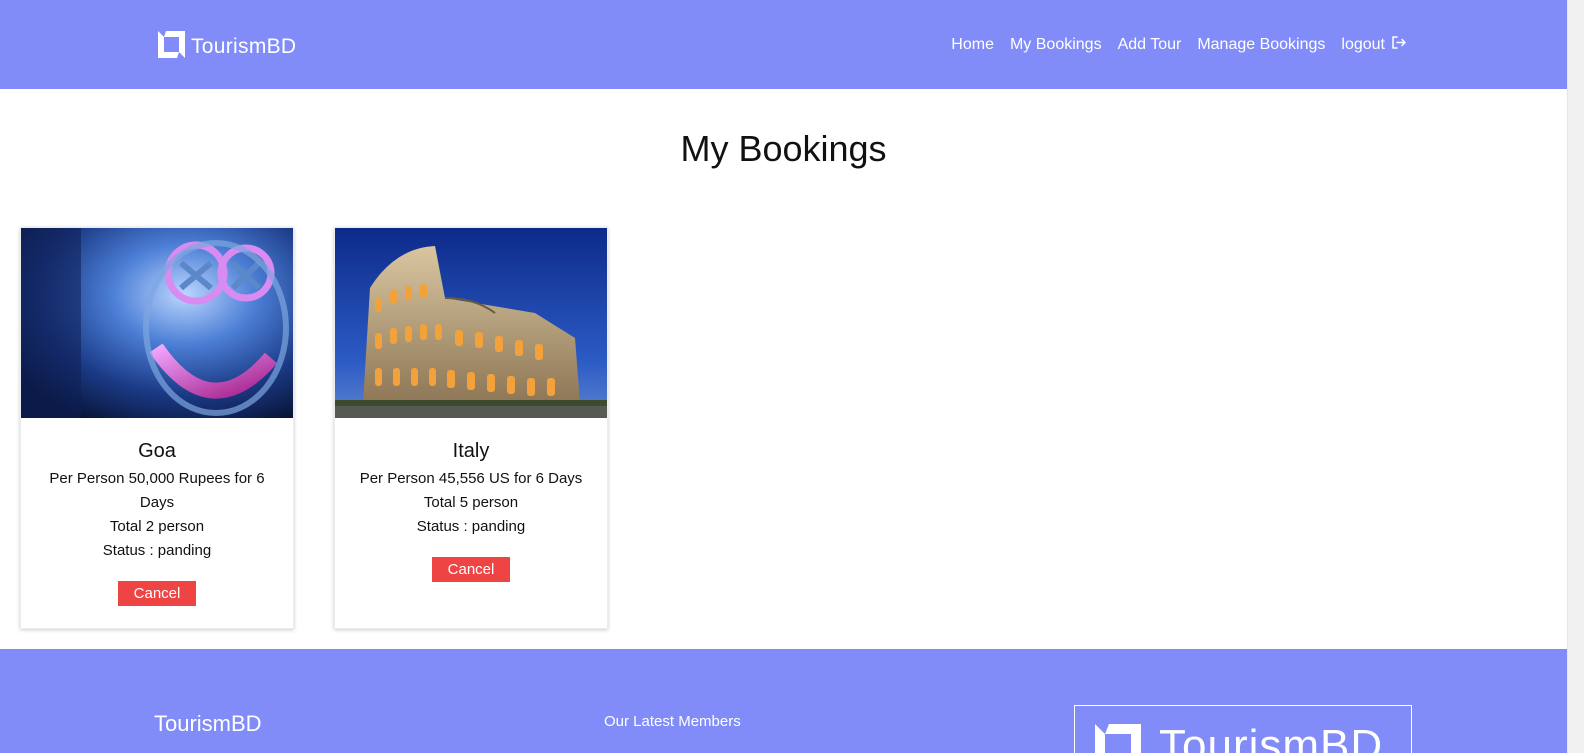  What do you see at coordinates (157, 490) in the screenshot?
I see `tour-price: Per Person 50,000 Rupees for 6 Days` at bounding box center [157, 490].